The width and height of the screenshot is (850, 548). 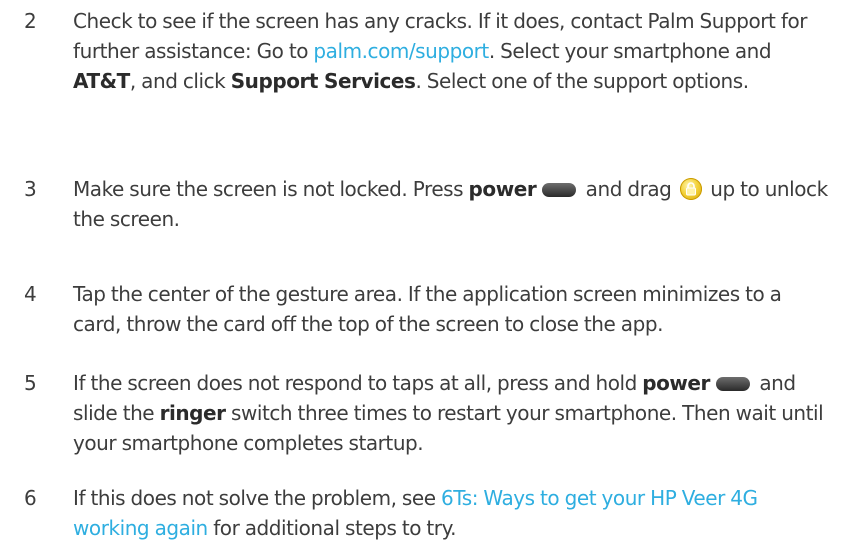 I want to click on step-number: 5, so click(x=30, y=383).